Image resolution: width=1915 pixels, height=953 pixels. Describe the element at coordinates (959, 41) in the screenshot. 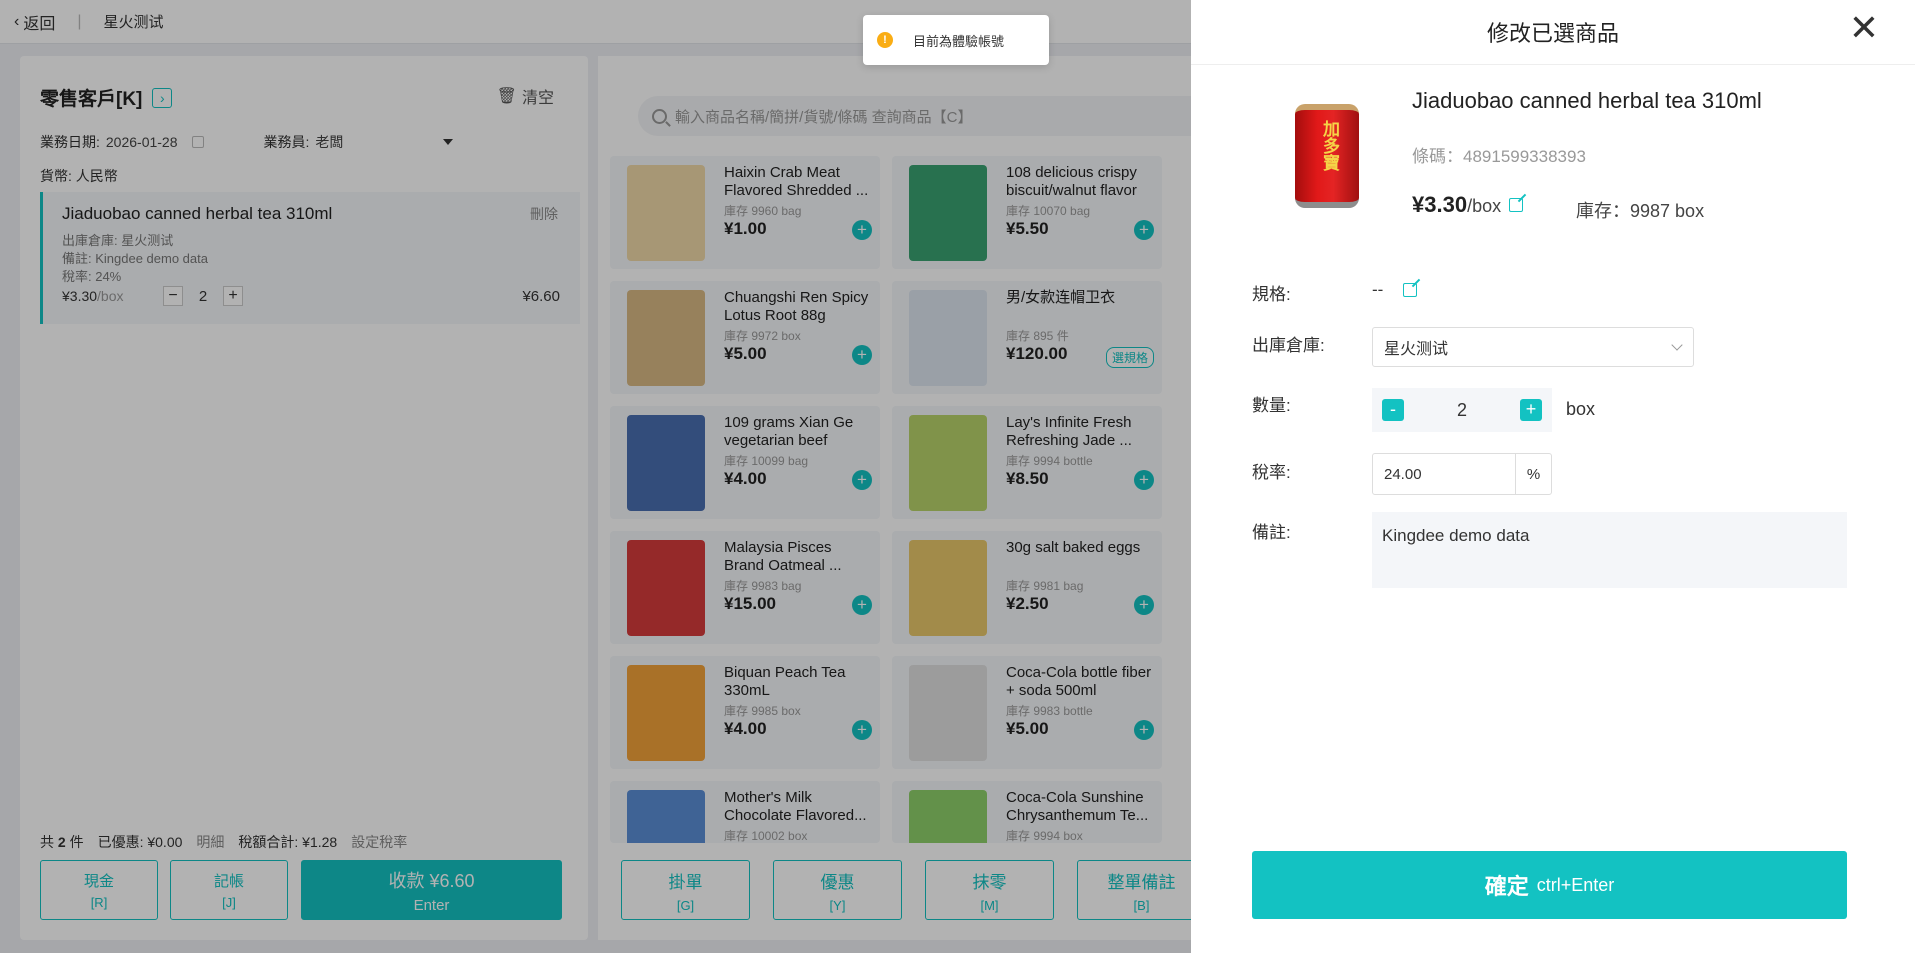

I see `toast-text: 目前為體驗帳號` at that location.